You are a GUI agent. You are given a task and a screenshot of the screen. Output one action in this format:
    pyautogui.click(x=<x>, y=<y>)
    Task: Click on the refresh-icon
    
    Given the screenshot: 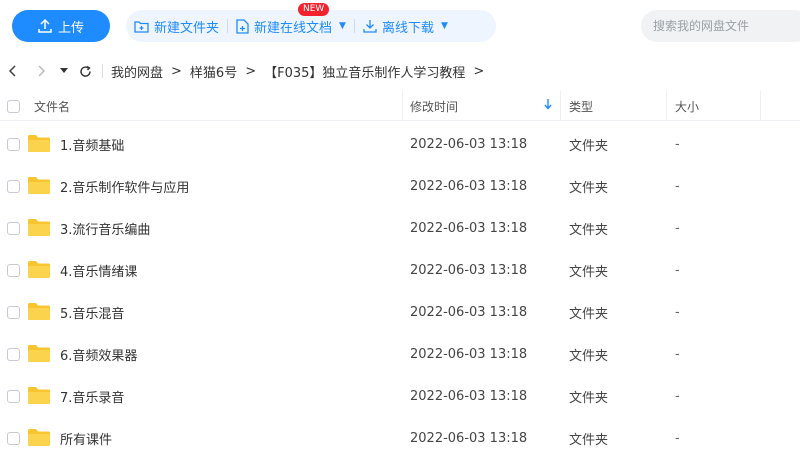 What is the action you would take?
    pyautogui.click(x=85, y=71)
    